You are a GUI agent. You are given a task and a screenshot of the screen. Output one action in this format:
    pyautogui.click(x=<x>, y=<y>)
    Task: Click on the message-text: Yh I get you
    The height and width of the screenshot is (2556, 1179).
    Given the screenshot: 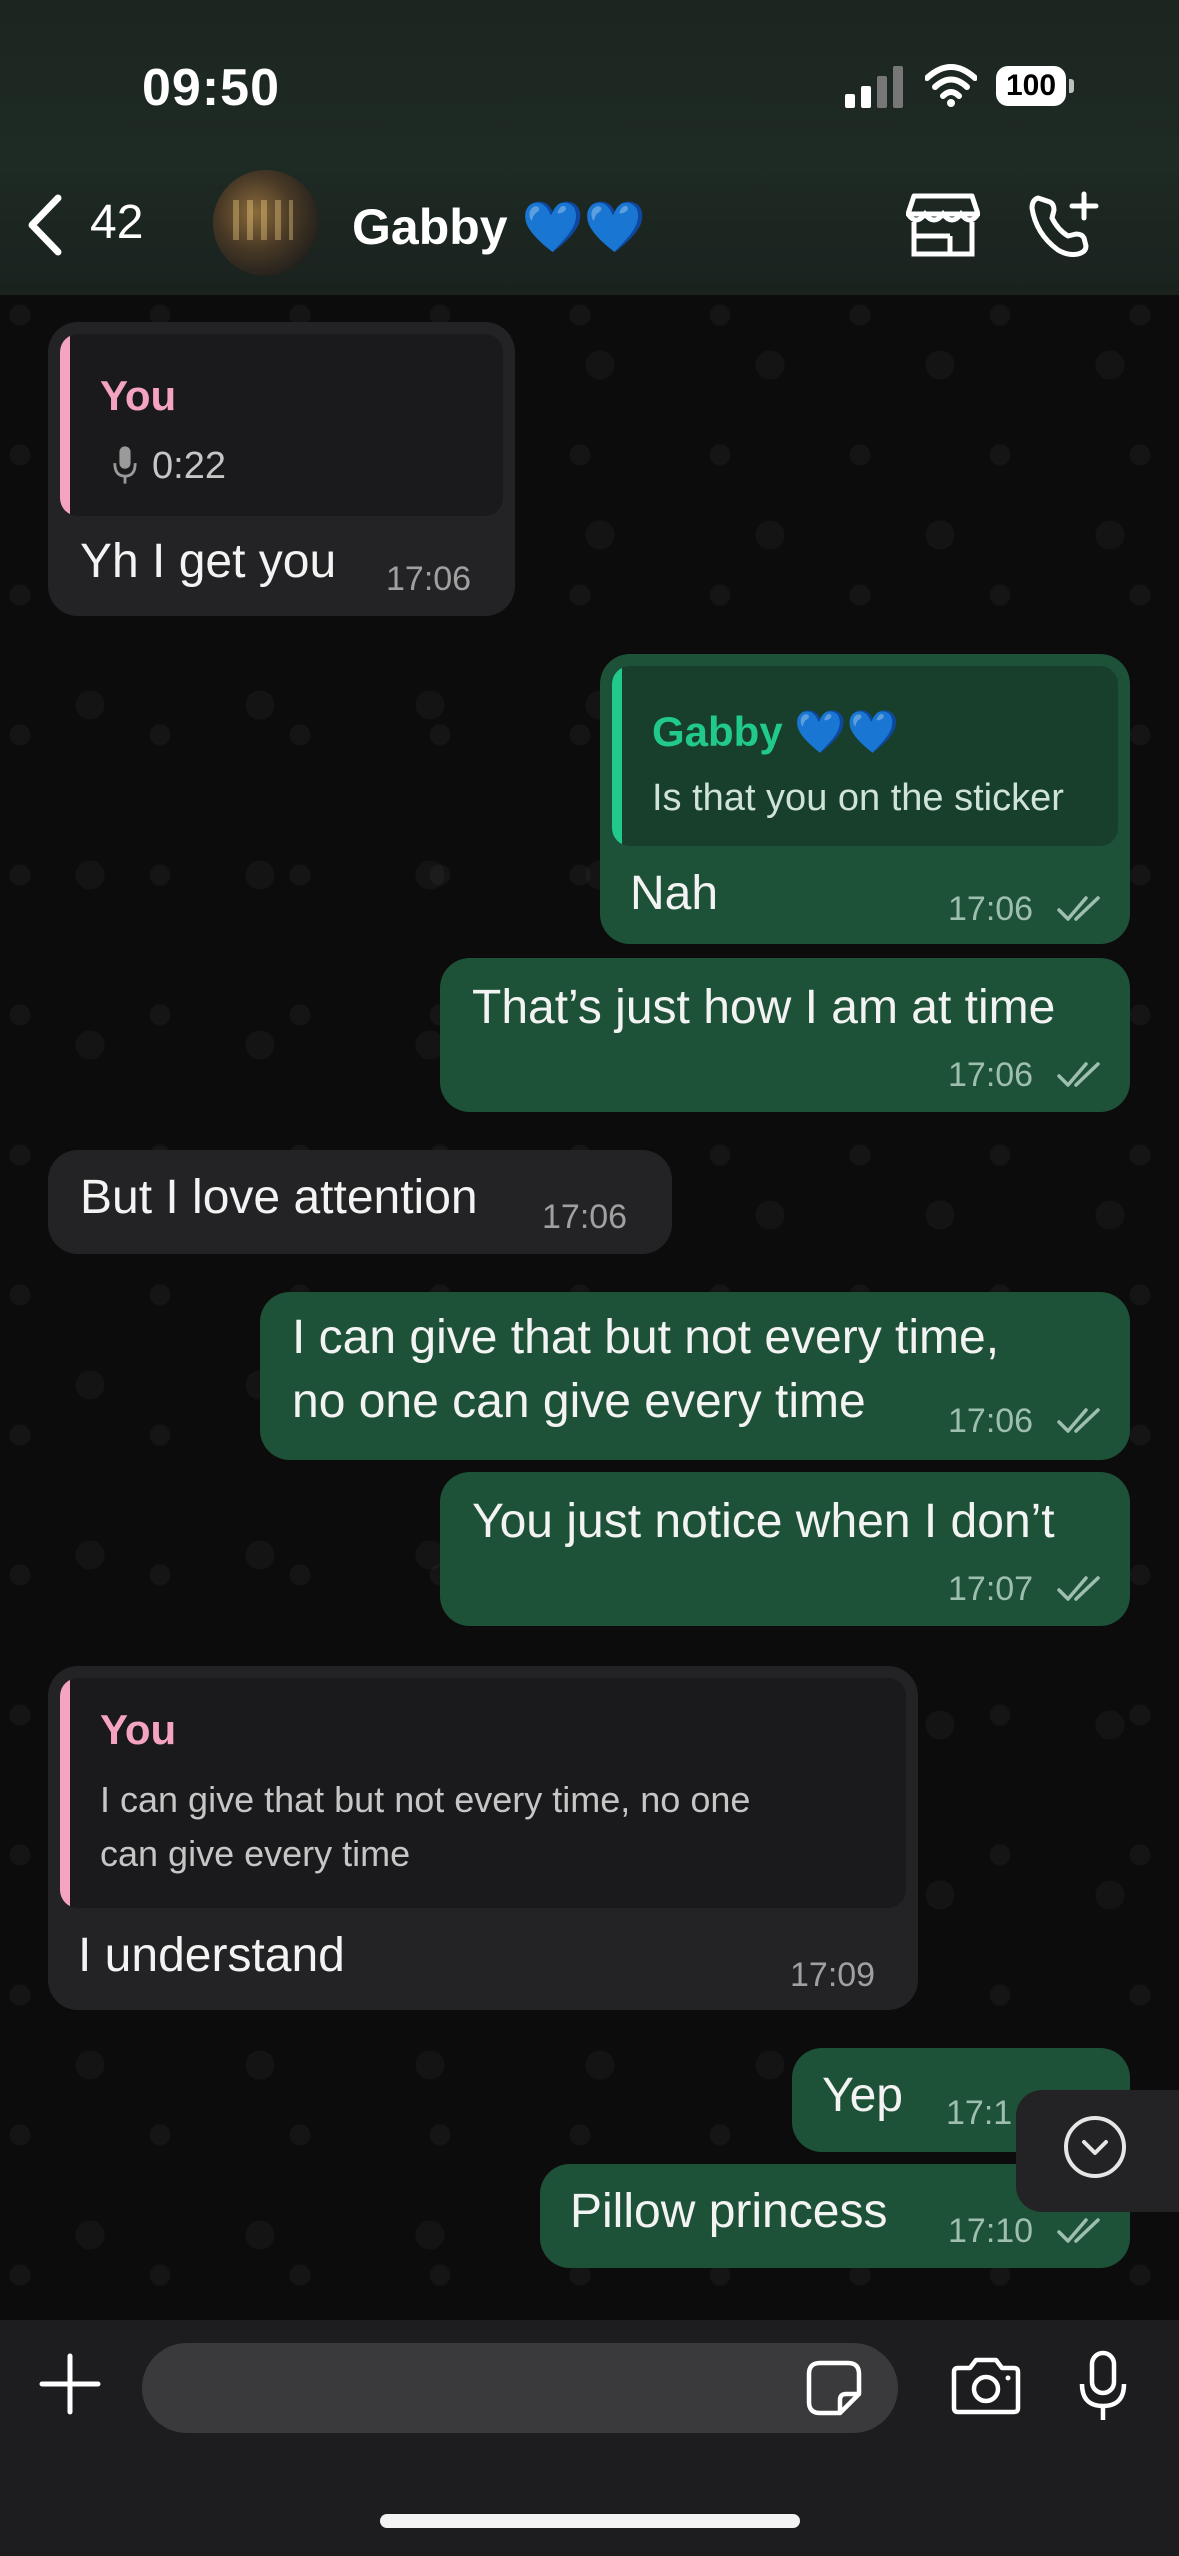 What is the action you would take?
    pyautogui.click(x=208, y=561)
    